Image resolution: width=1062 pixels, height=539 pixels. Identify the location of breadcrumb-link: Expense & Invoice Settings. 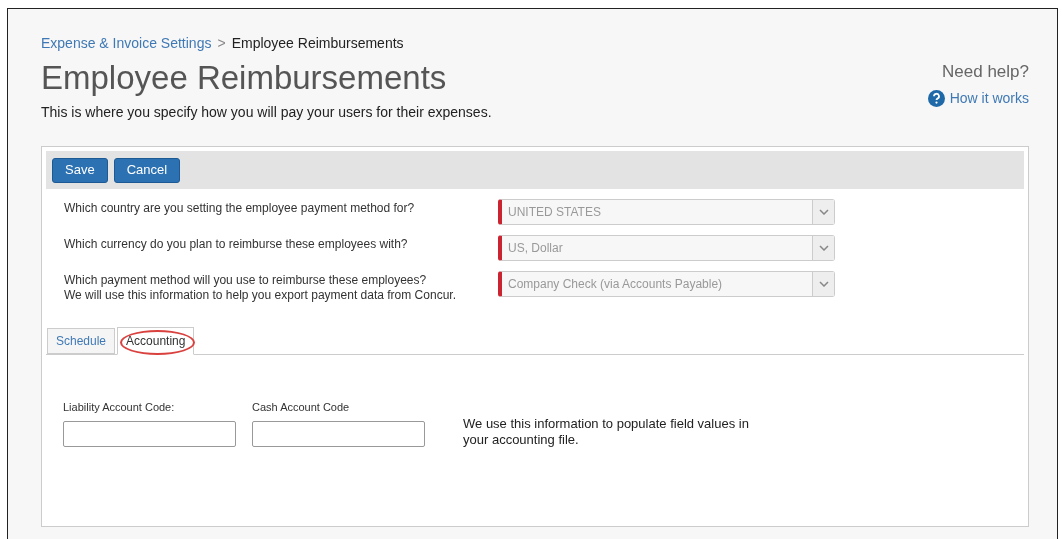
(126, 43).